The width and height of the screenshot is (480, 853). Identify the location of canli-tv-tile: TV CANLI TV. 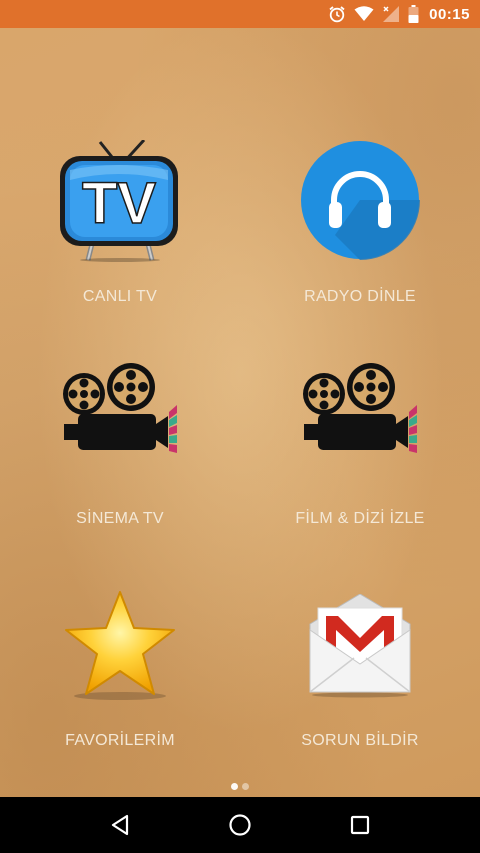
(120, 231).